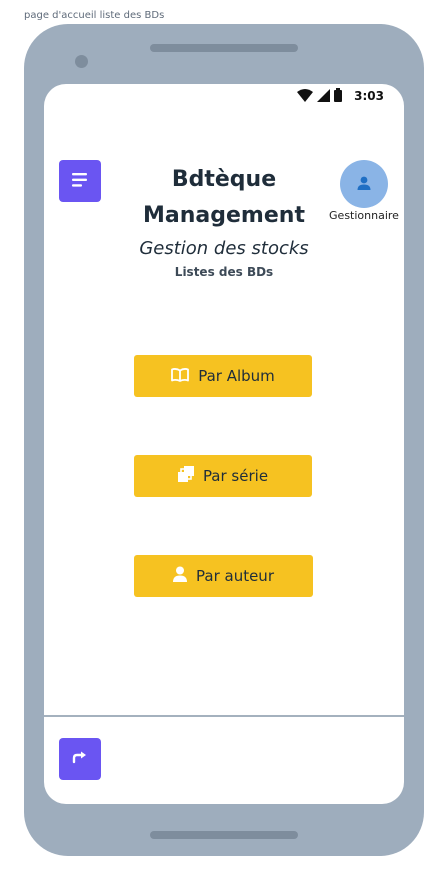 The image size is (448, 880). I want to click on par-album-label: Par Album, so click(236, 376).